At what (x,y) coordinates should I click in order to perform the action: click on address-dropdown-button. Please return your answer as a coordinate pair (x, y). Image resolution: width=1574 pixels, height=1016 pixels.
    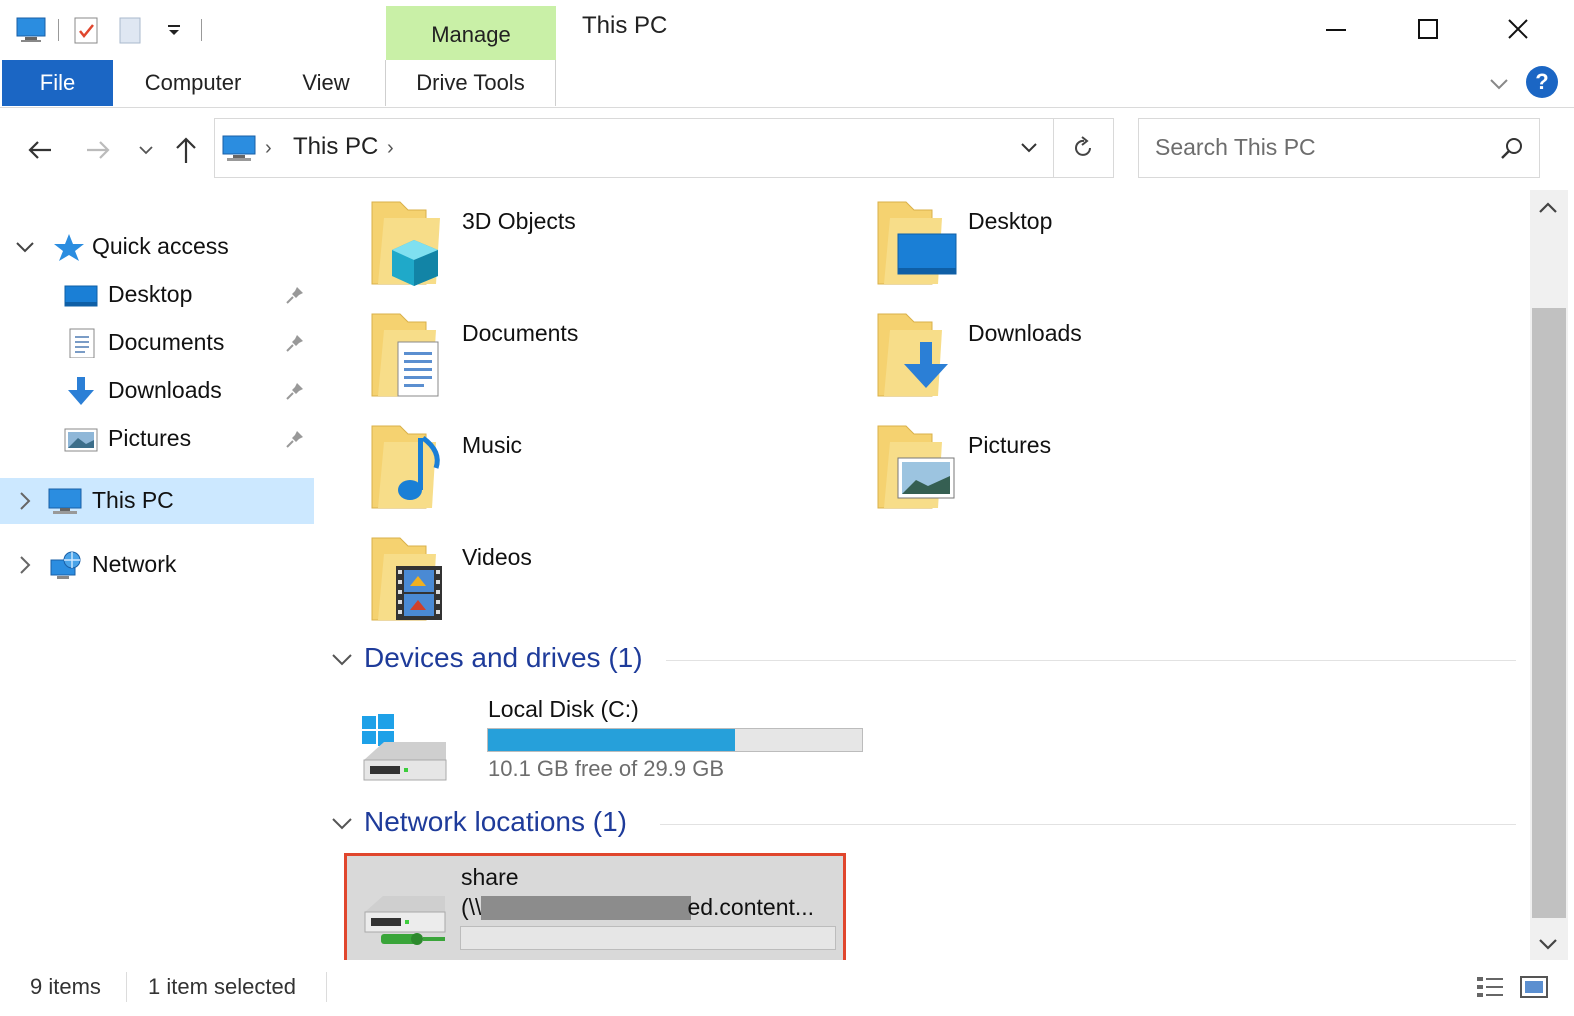
    Looking at the image, I should click on (1029, 148).